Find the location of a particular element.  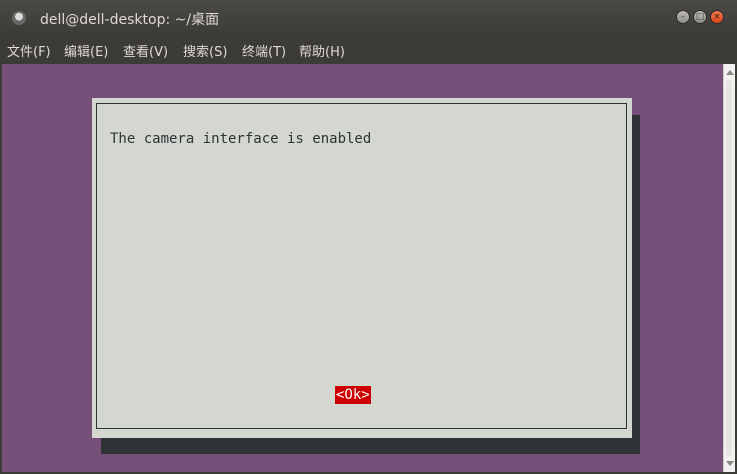

dialog-message: The camera interface is enabled is located at coordinates (241, 139).